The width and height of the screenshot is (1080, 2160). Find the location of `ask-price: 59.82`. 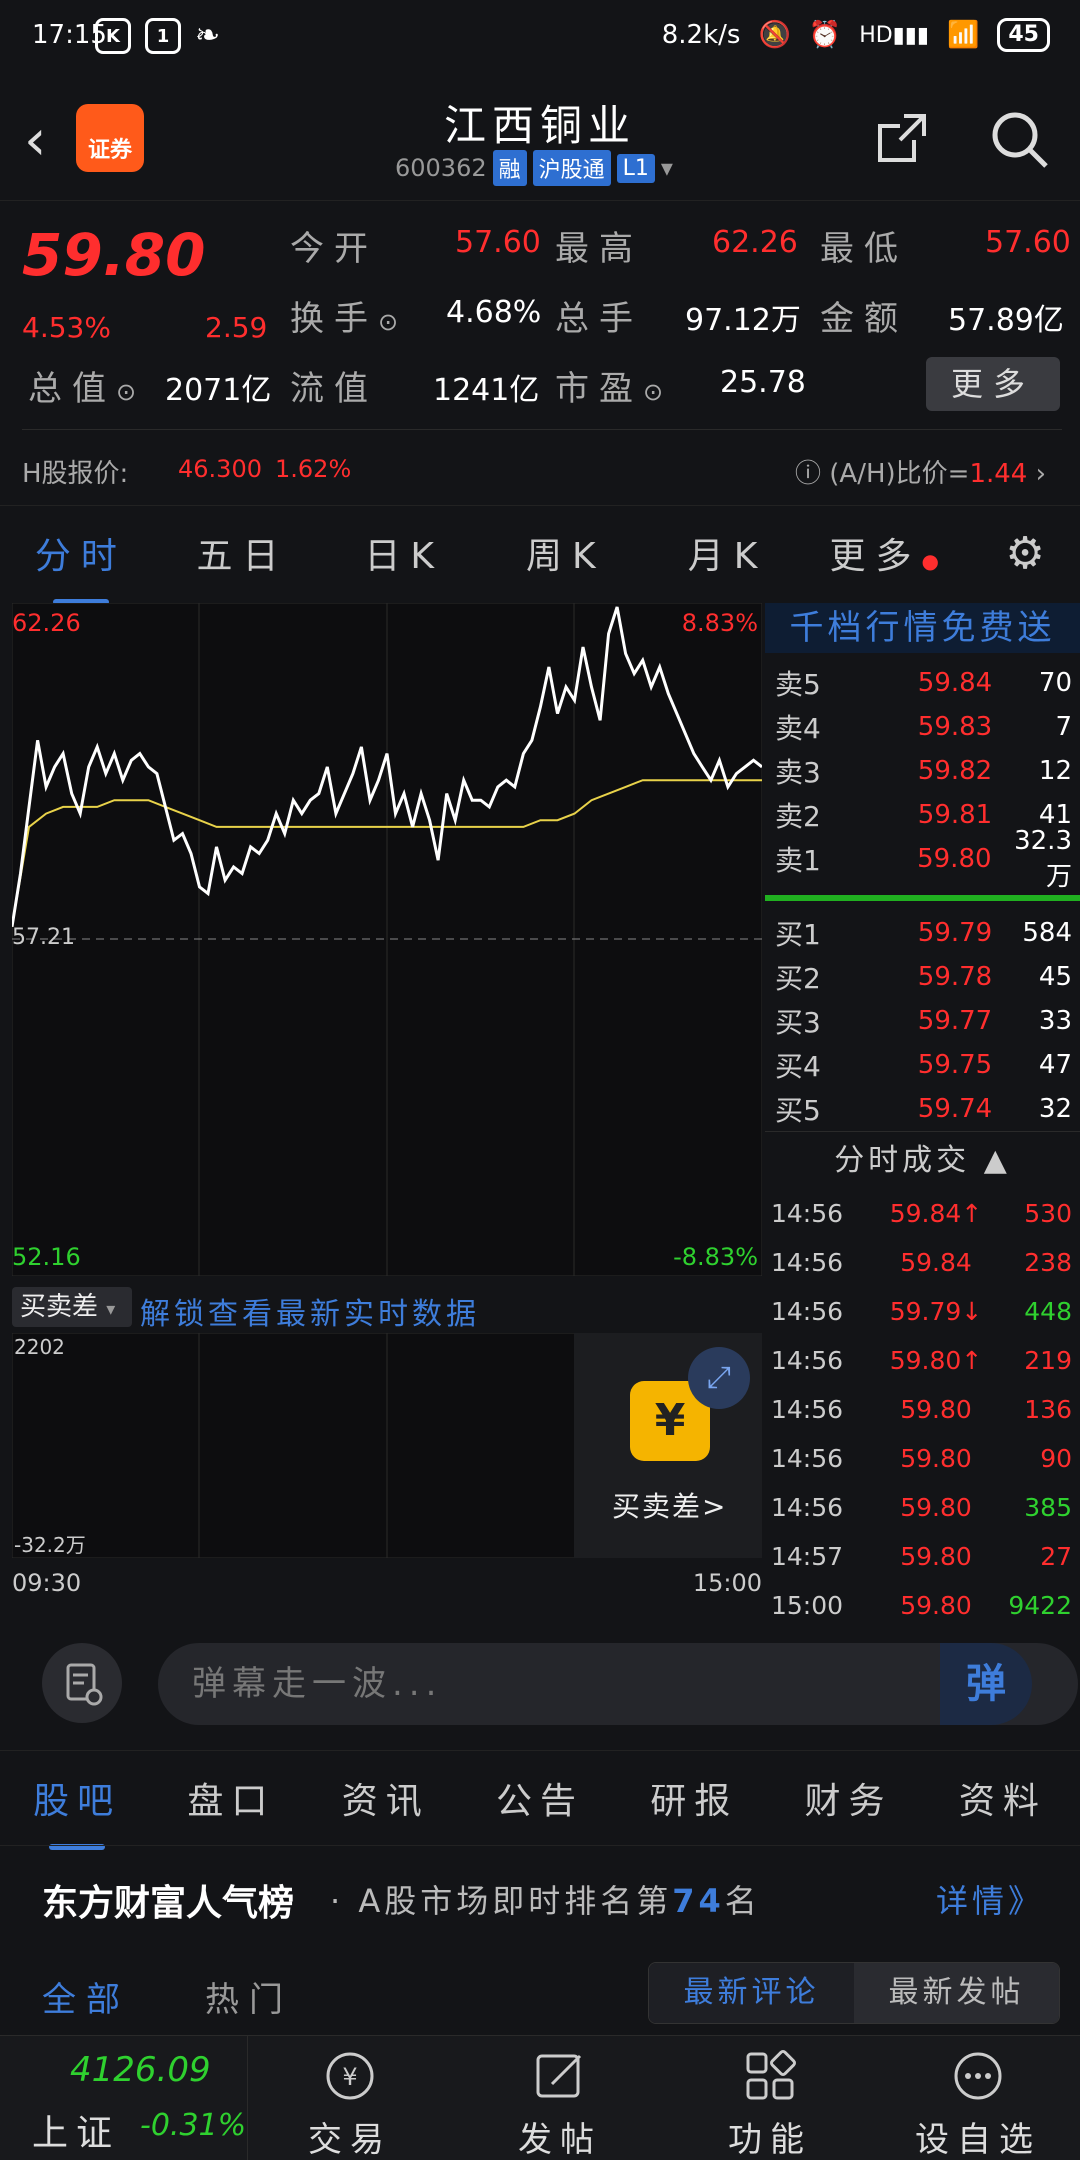

ask-price: 59.82 is located at coordinates (955, 771).